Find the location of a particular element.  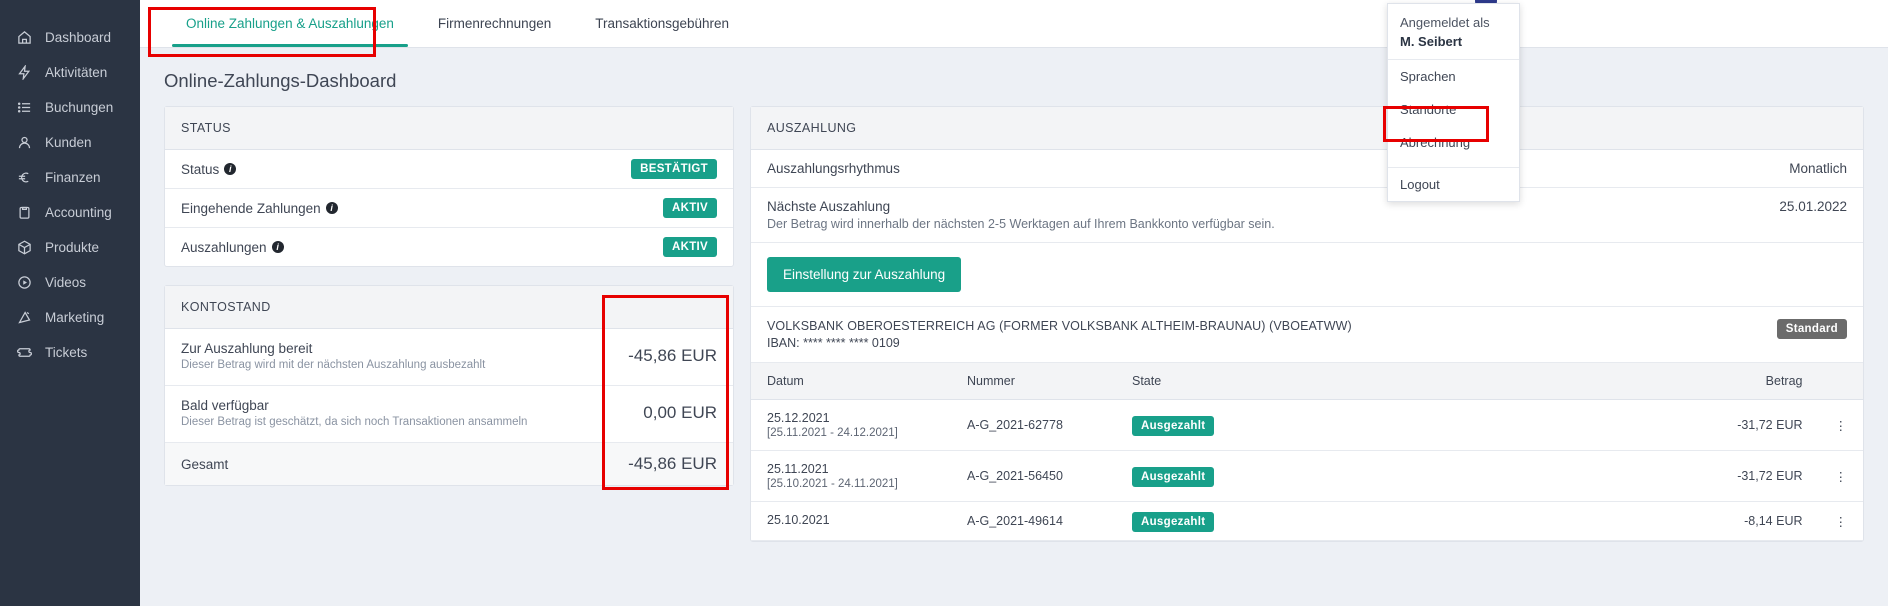

payout-card-title: AUSZAHLUNG is located at coordinates (1307, 128).